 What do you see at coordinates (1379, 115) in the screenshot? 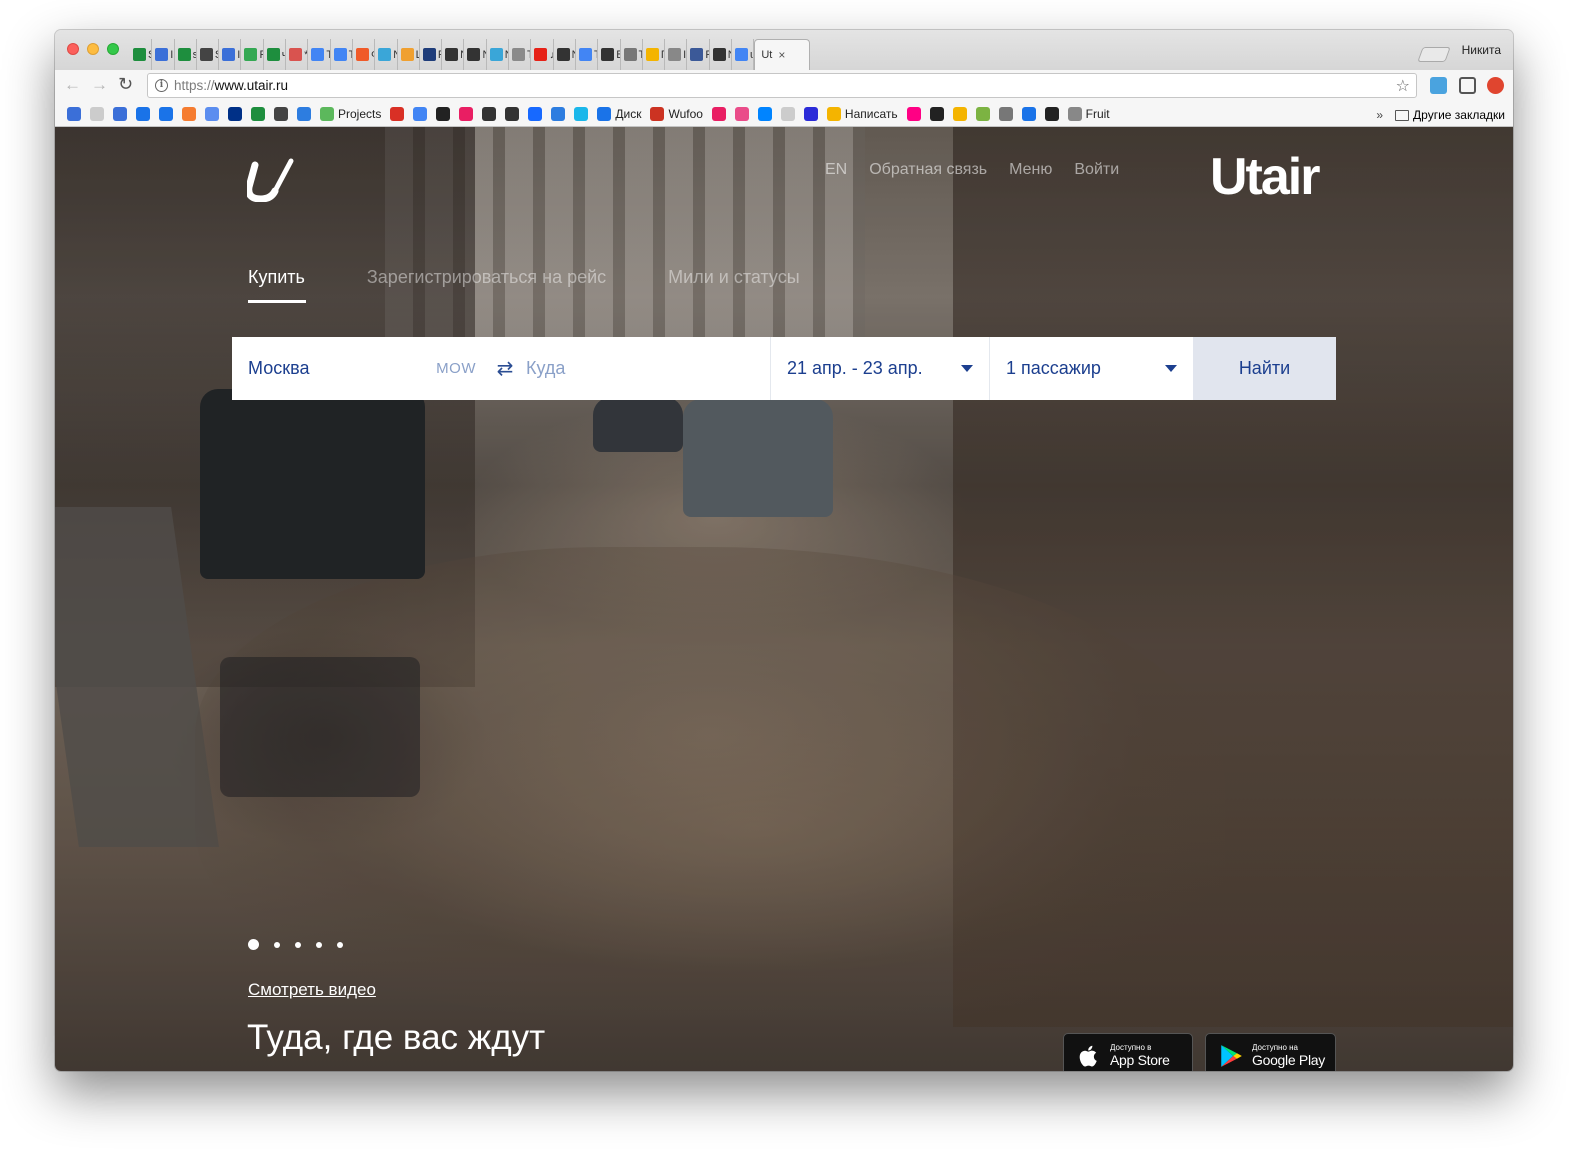
I see `bookmarks-more-button: »` at bounding box center [1379, 115].